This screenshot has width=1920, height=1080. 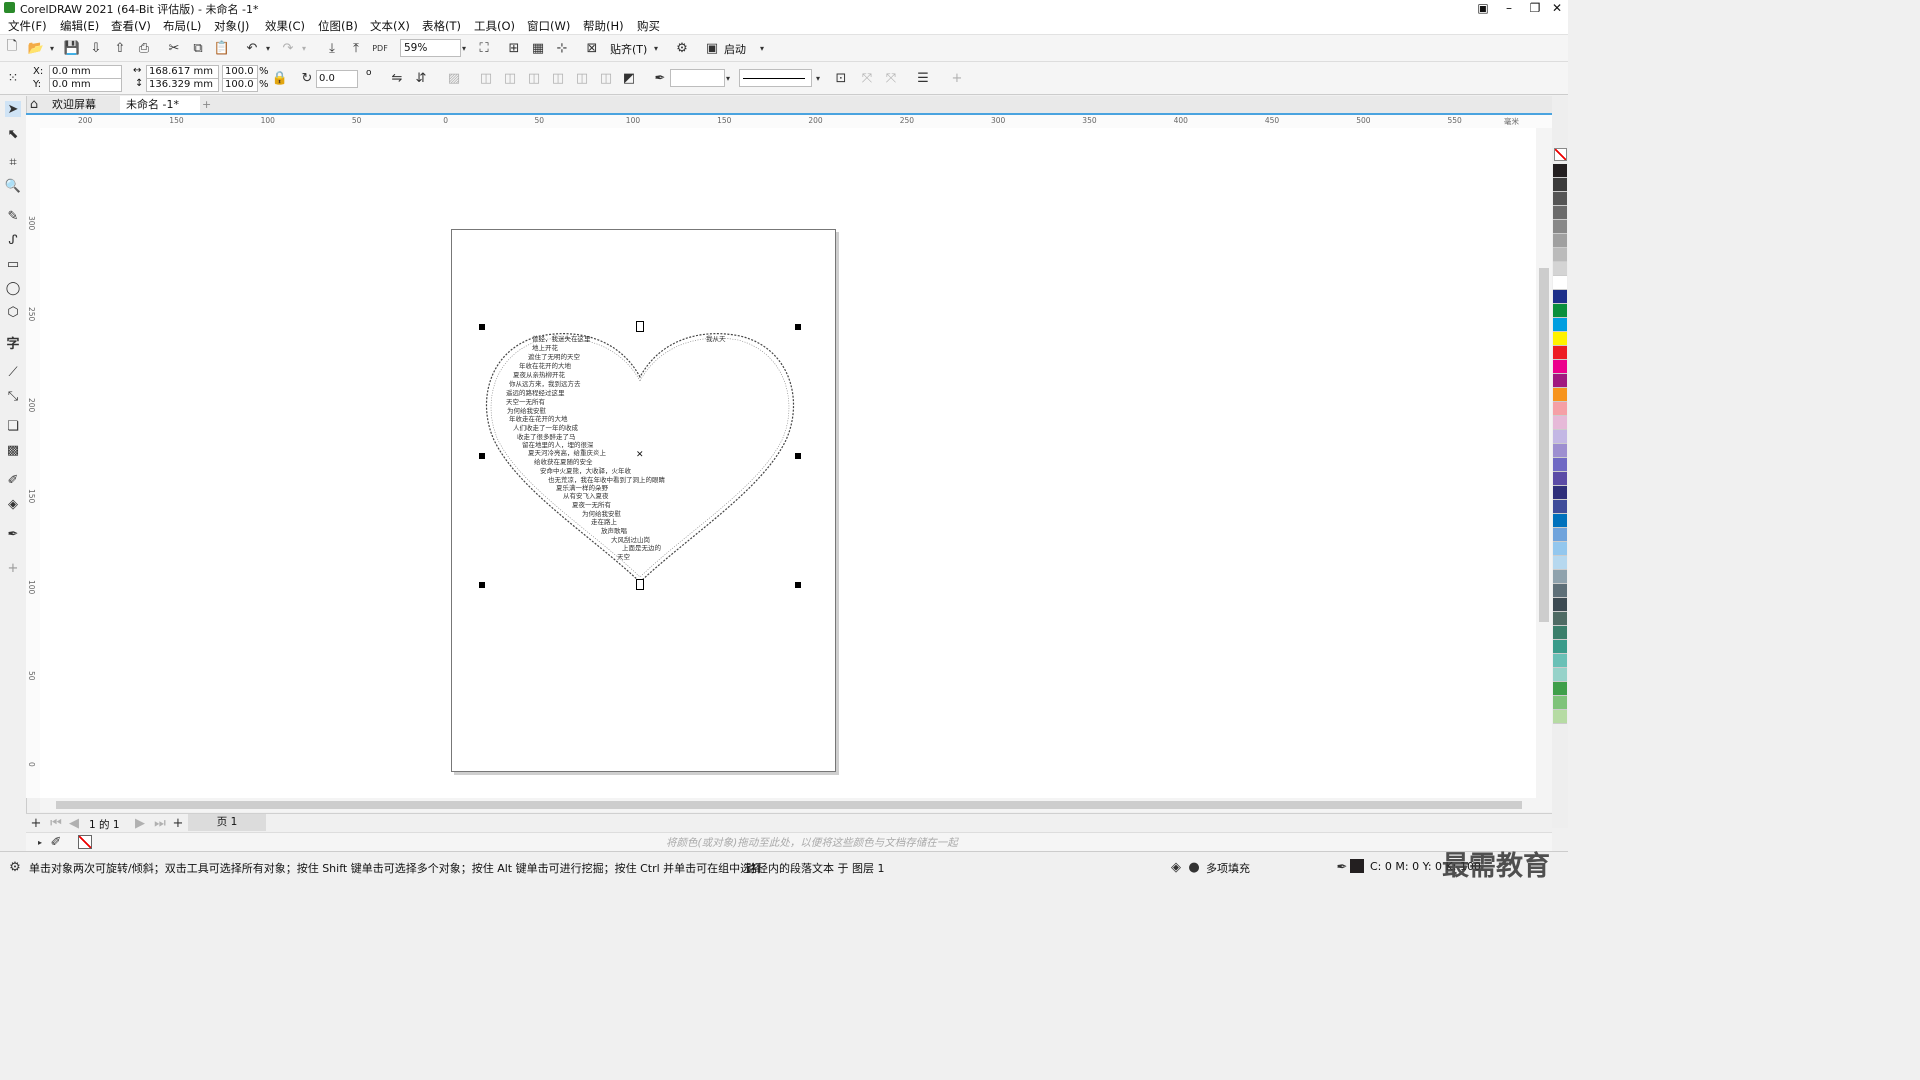 What do you see at coordinates (640, 584) in the screenshot?
I see `text-end-handle` at bounding box center [640, 584].